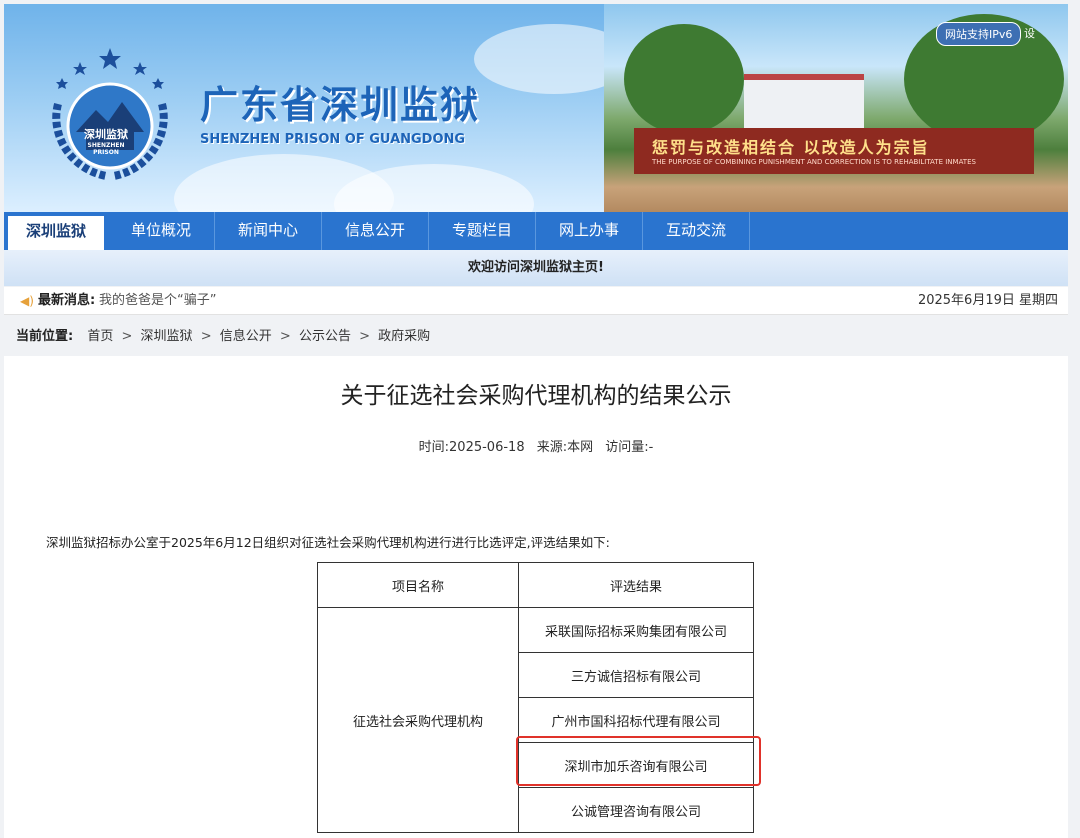 The height and width of the screenshot is (838, 1080). I want to click on nav-overview: 单位概况, so click(161, 231).